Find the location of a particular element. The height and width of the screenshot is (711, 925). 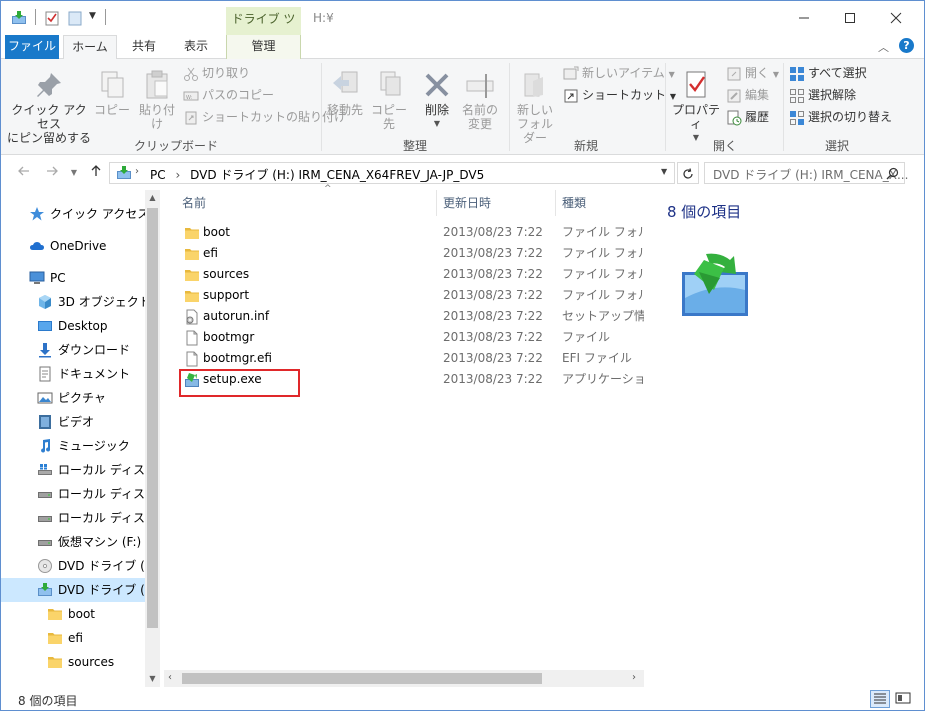

file-name: boot is located at coordinates (217, 232).